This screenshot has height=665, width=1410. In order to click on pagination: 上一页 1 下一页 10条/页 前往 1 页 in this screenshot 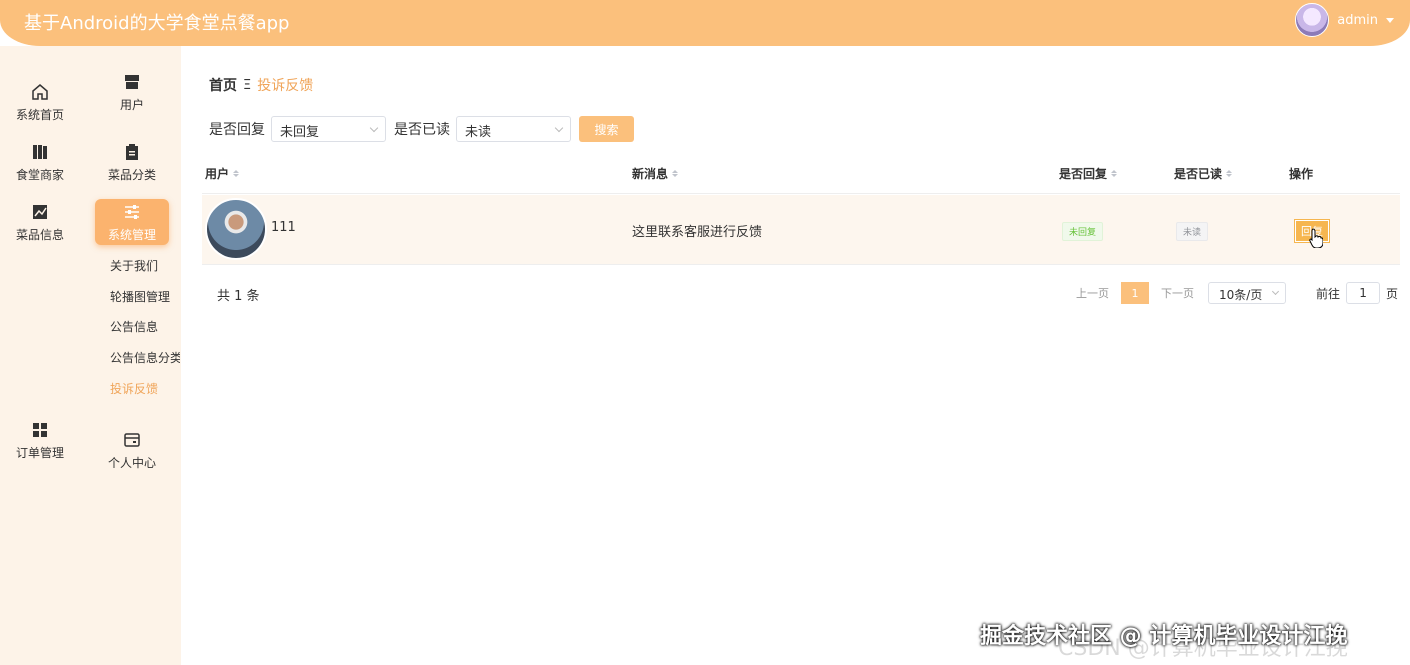, I will do `click(1237, 293)`.